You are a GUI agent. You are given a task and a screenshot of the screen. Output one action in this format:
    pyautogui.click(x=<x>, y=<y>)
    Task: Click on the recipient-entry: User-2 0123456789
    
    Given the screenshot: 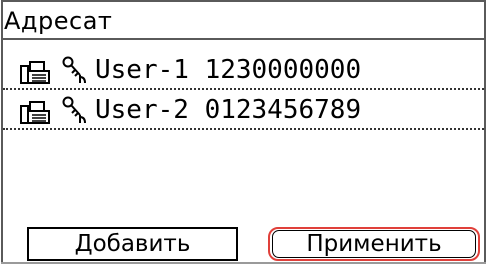 What is the action you would take?
    pyautogui.click(x=228, y=110)
    